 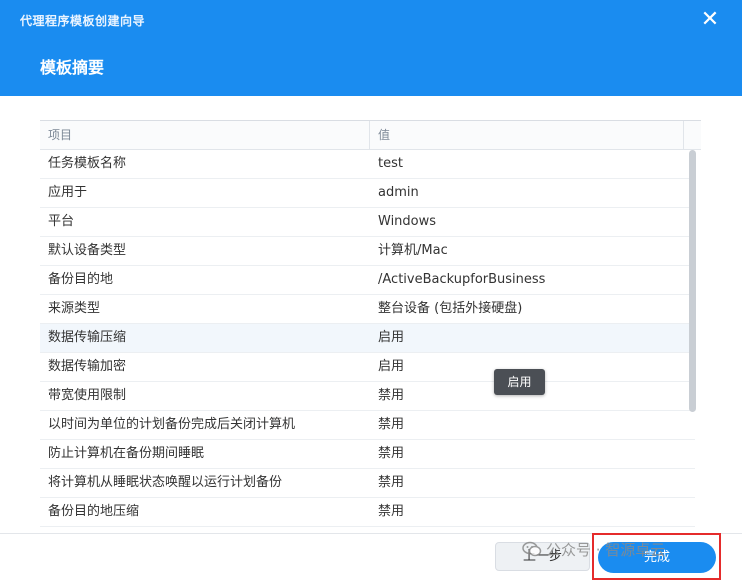 I want to click on table-row: 默认设备类型 计算机/Mac, so click(x=367, y=251).